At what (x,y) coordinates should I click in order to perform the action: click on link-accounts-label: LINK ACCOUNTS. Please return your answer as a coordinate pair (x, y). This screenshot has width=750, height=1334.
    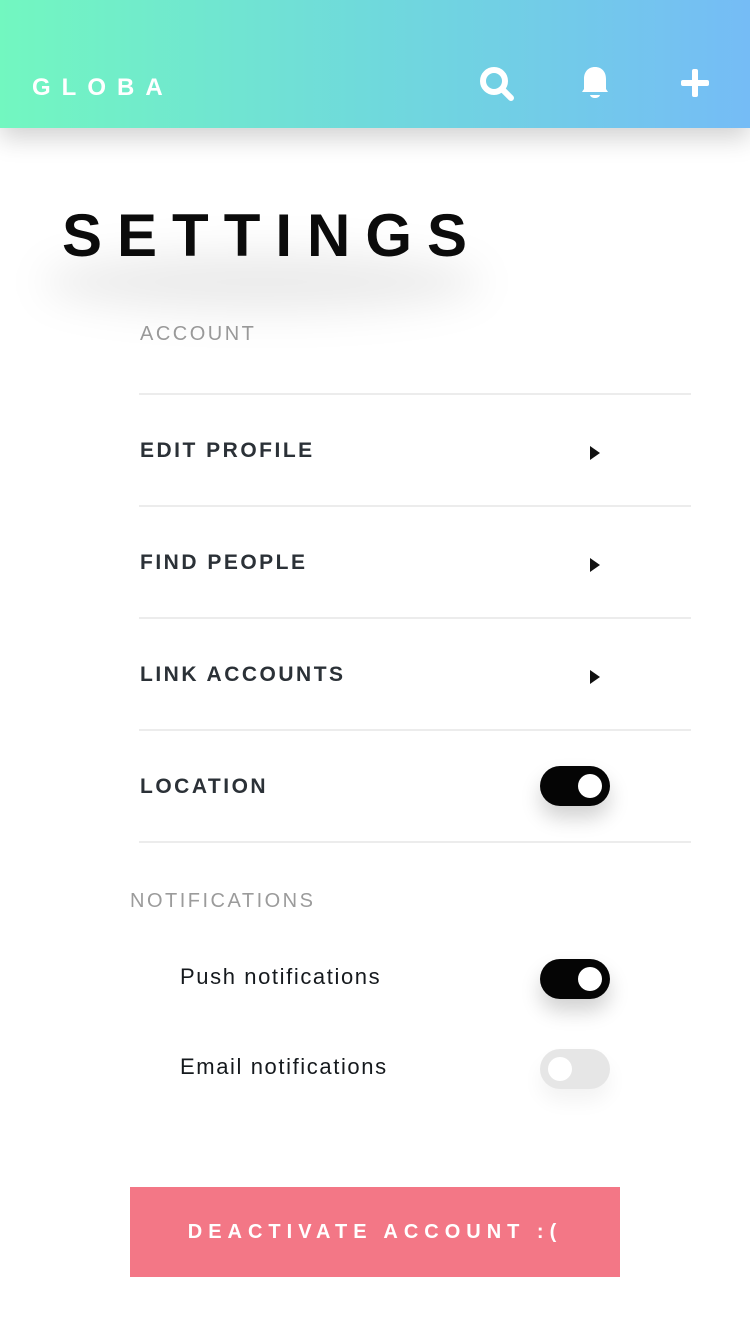
    Looking at the image, I should click on (243, 674).